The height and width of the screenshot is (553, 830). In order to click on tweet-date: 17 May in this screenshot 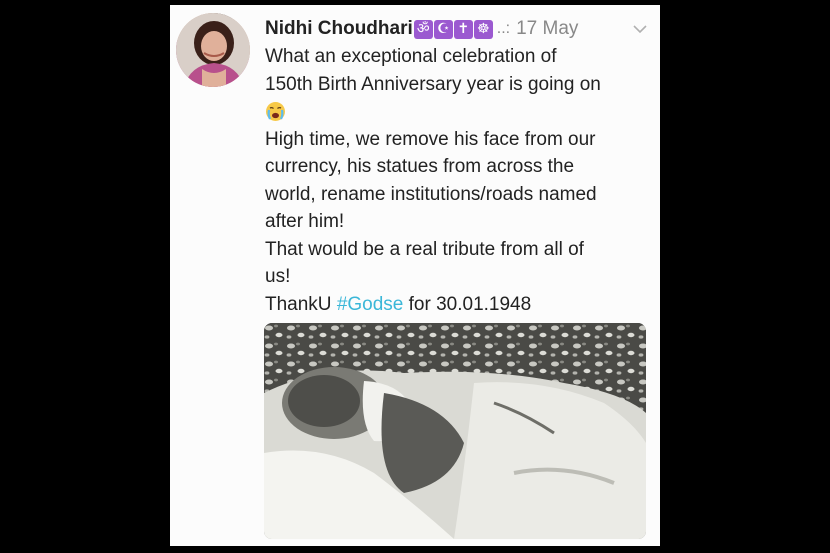, I will do `click(547, 29)`.